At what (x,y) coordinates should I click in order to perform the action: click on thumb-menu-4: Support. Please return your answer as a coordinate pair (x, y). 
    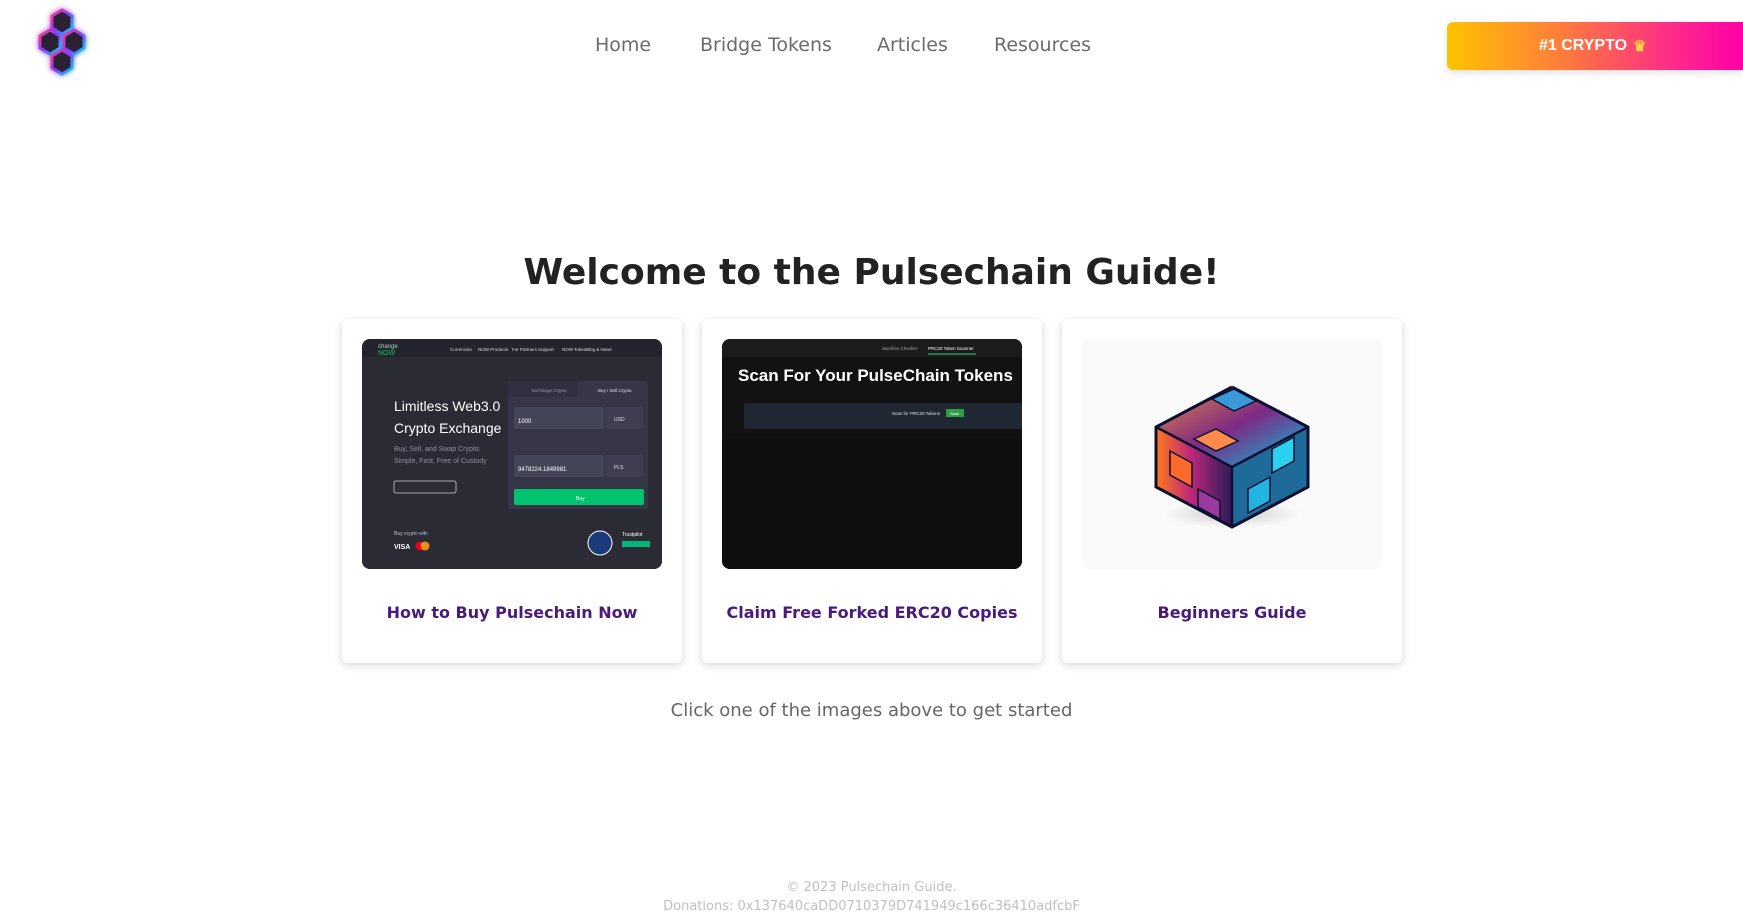
    Looking at the image, I should click on (546, 349).